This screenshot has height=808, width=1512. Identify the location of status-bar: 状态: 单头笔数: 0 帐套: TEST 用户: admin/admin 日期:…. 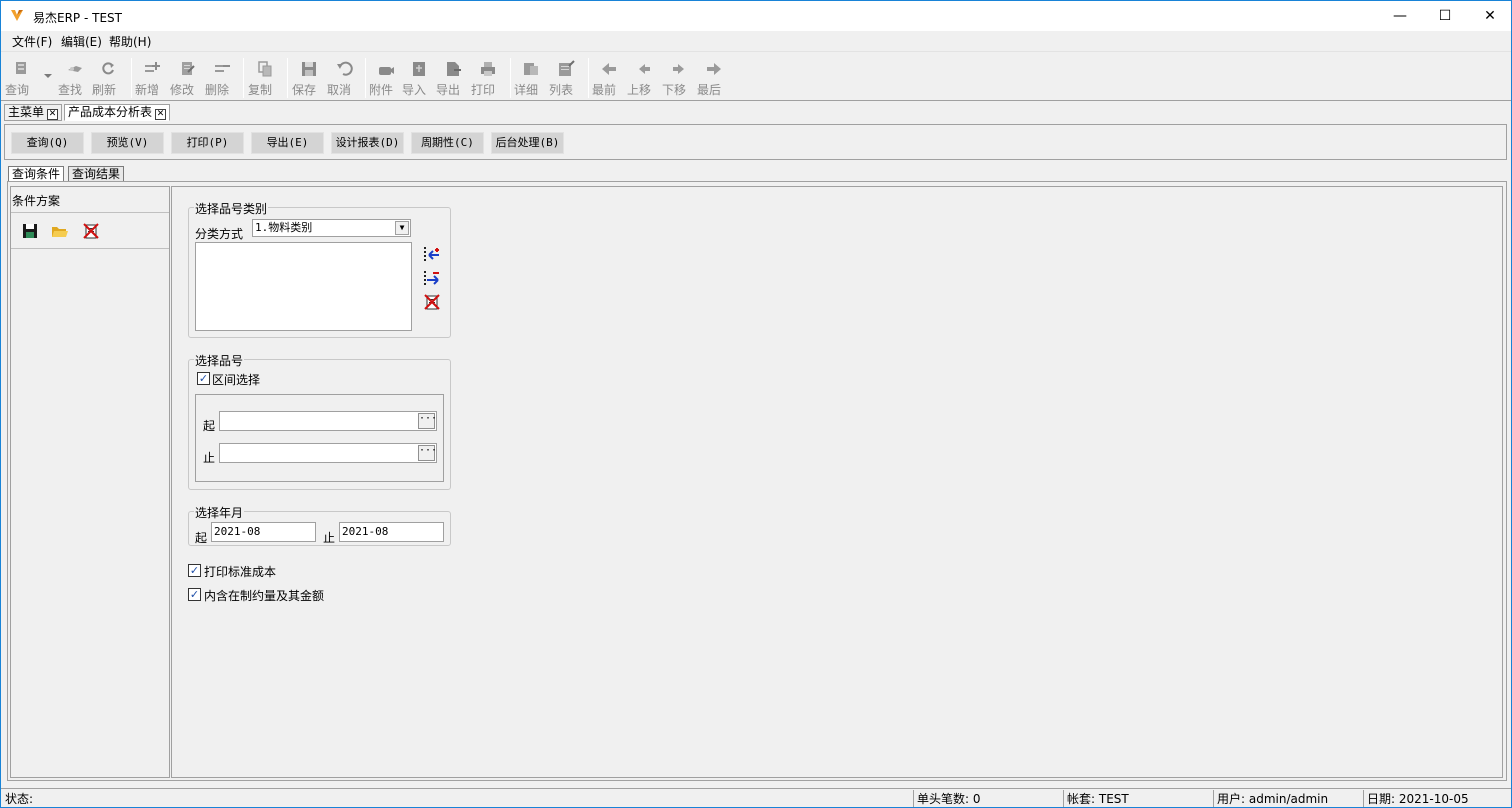
(756, 797).